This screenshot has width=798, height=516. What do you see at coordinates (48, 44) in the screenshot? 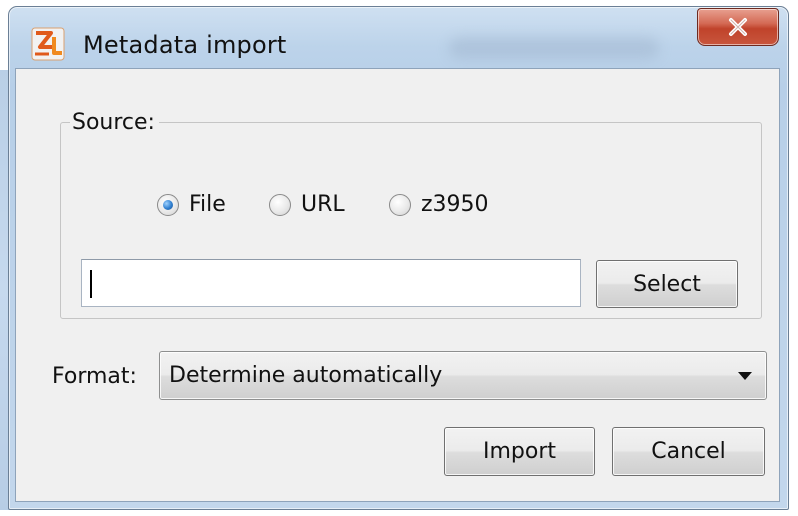
I see `jabref-app-icon` at bounding box center [48, 44].